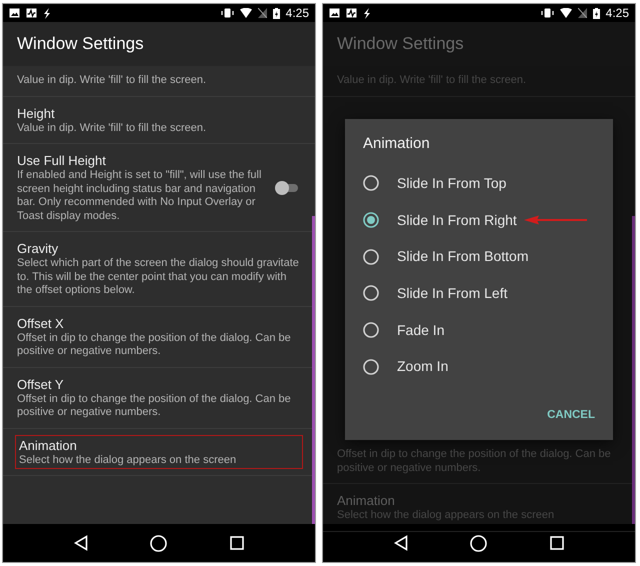 The image size is (640, 566). I want to click on setting-title: Use Full Height, so click(62, 160).